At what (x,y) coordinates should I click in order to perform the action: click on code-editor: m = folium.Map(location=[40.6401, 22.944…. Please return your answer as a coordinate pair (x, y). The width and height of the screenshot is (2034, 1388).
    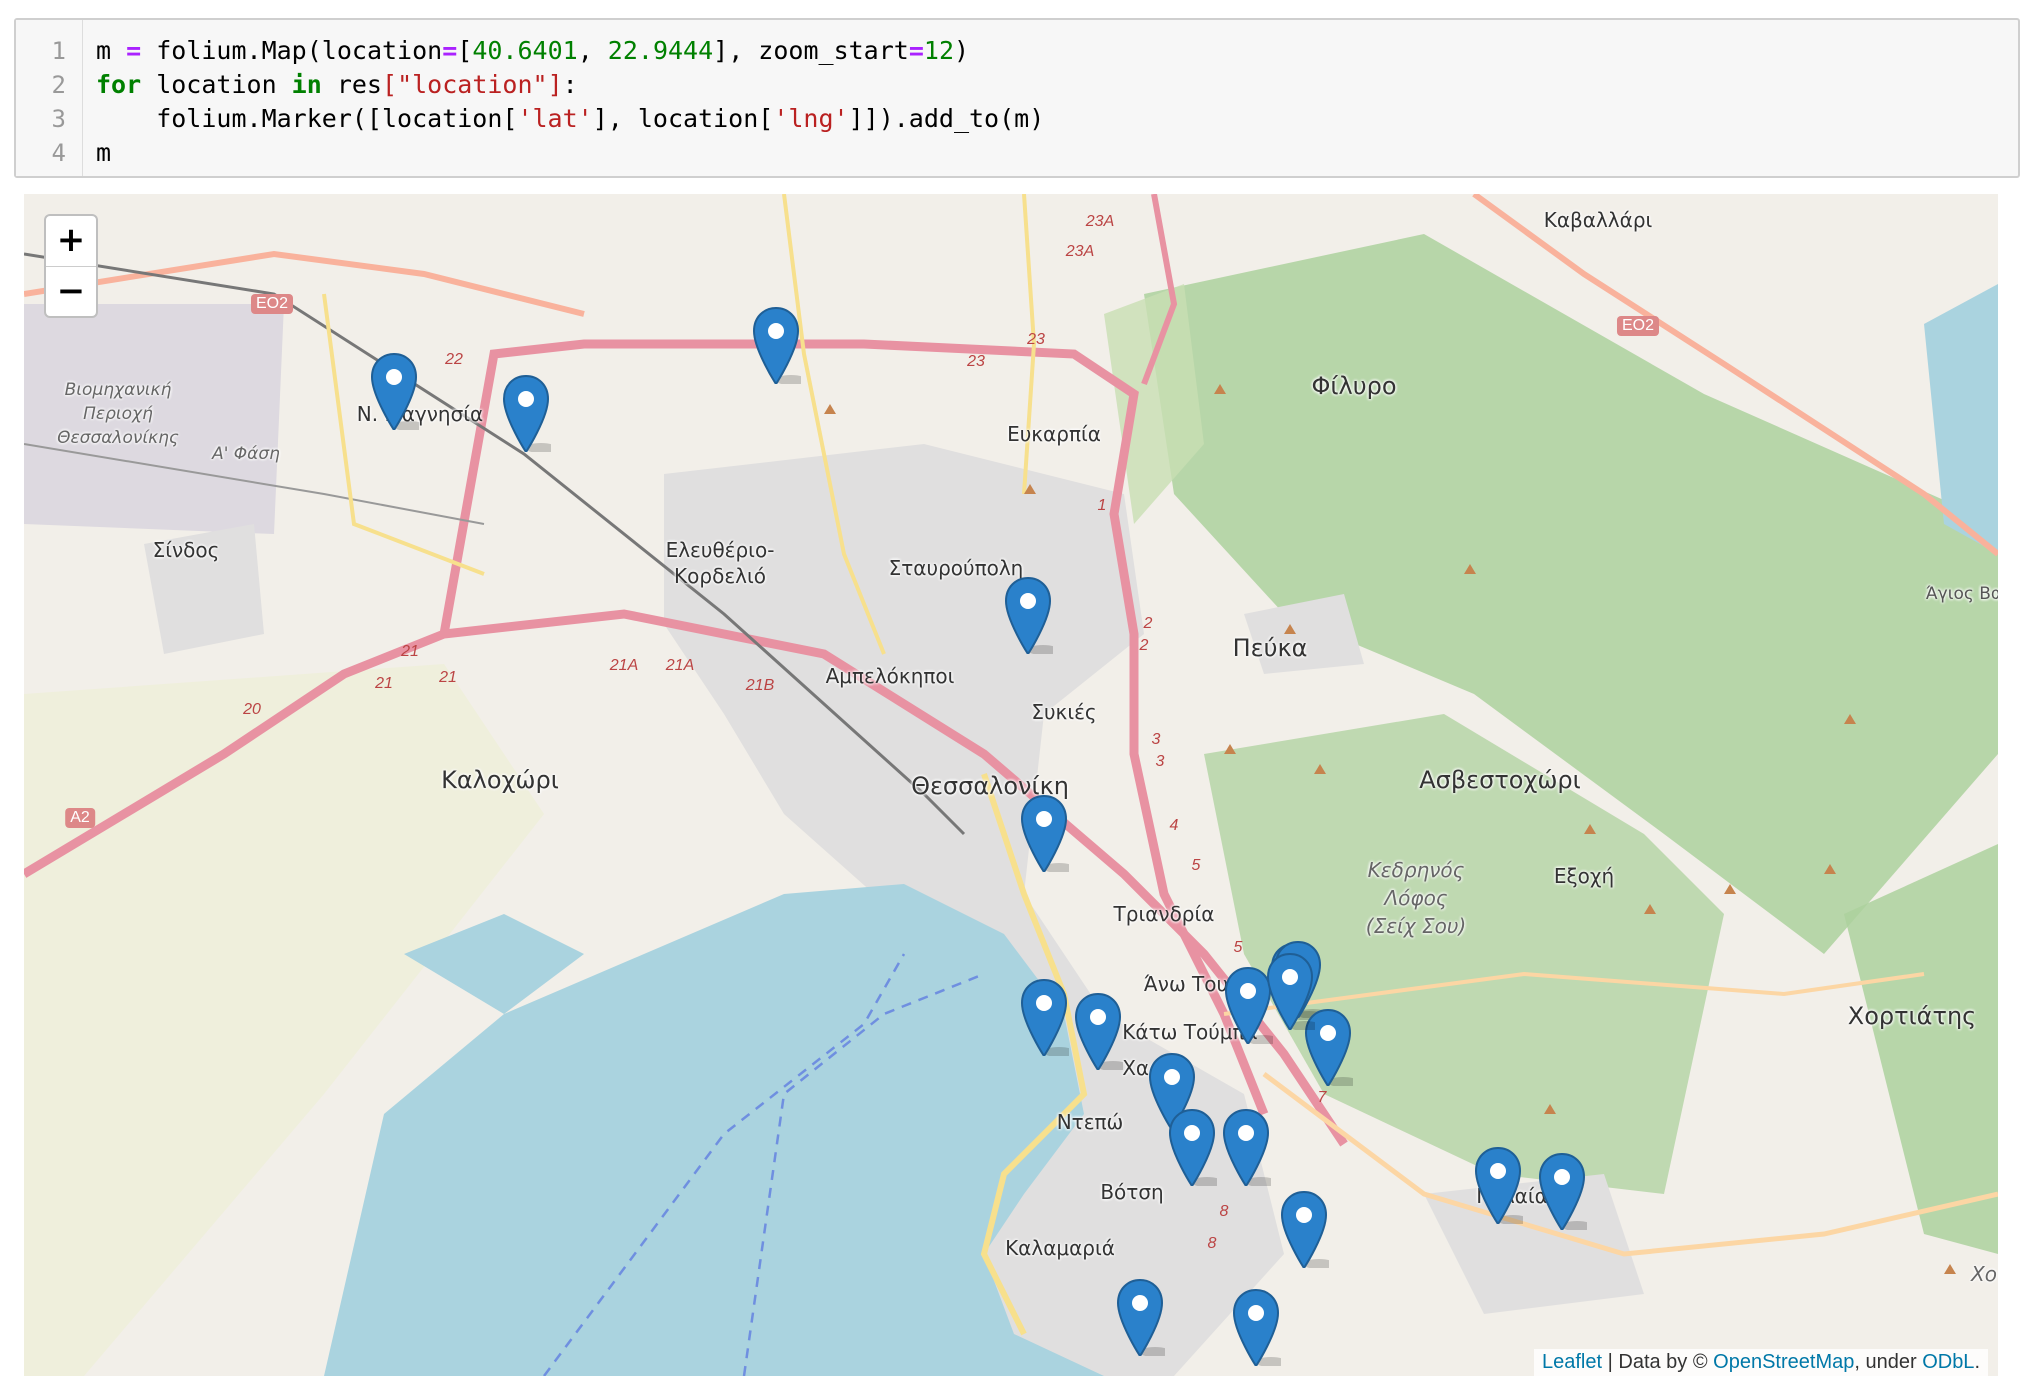
    Looking at the image, I should click on (570, 102).